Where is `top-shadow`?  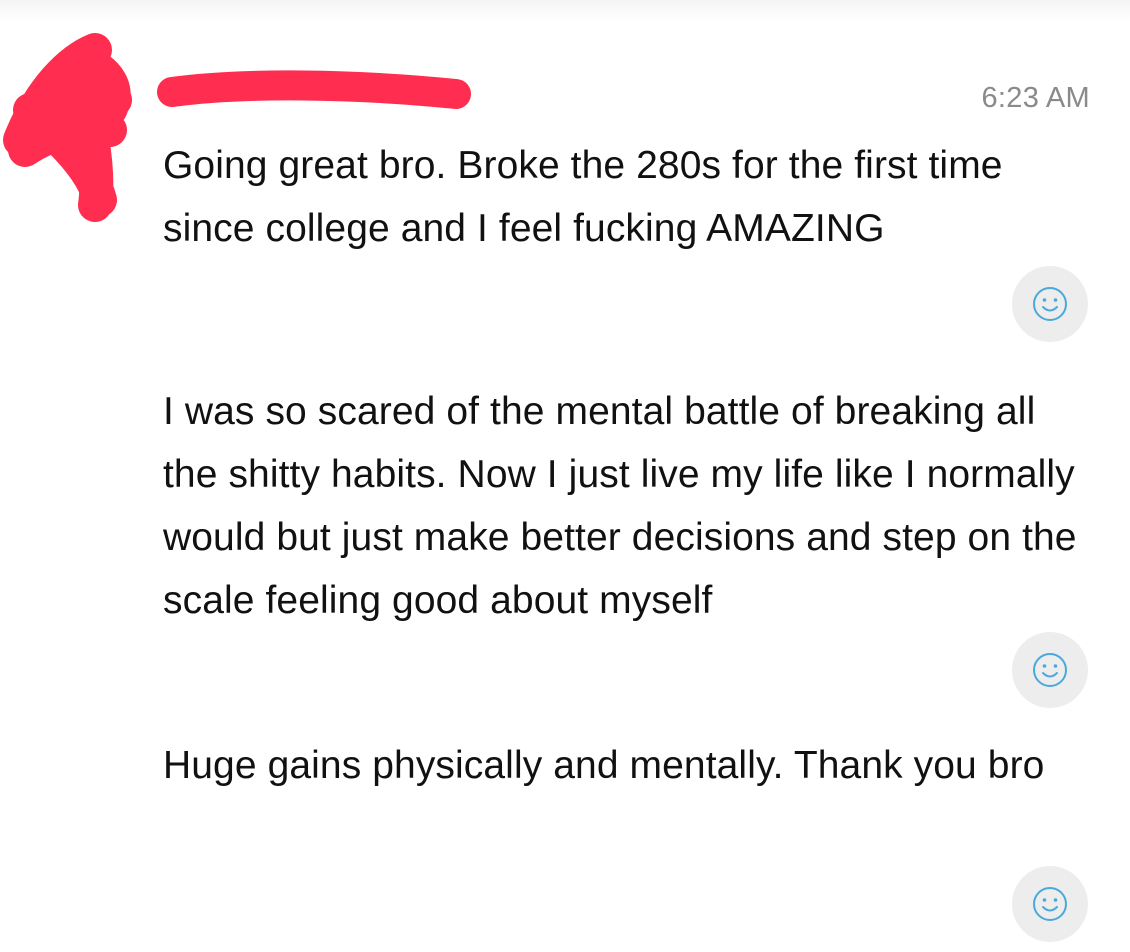 top-shadow is located at coordinates (565, 11).